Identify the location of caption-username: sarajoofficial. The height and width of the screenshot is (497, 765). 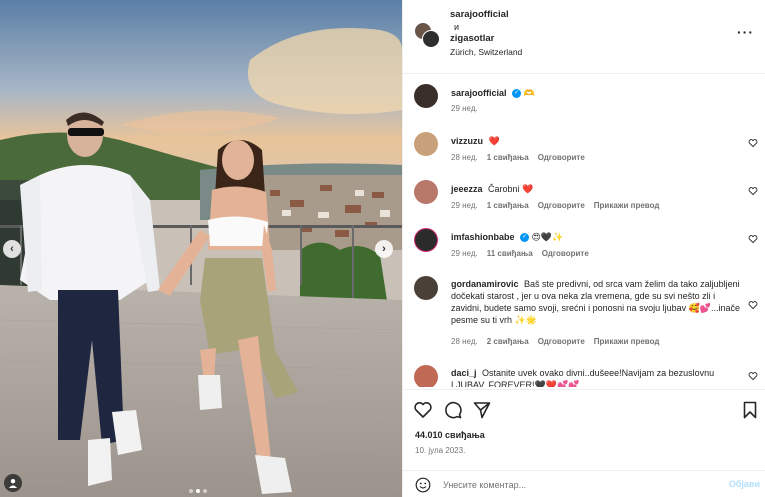
(479, 93).